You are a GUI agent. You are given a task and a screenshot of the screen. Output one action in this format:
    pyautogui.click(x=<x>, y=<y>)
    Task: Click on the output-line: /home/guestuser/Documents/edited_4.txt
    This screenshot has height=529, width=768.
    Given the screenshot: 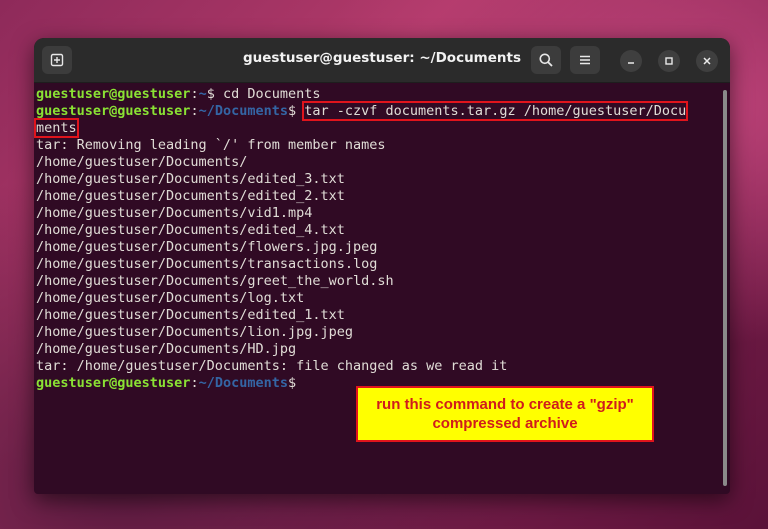 What is the action you would take?
    pyautogui.click(x=190, y=230)
    